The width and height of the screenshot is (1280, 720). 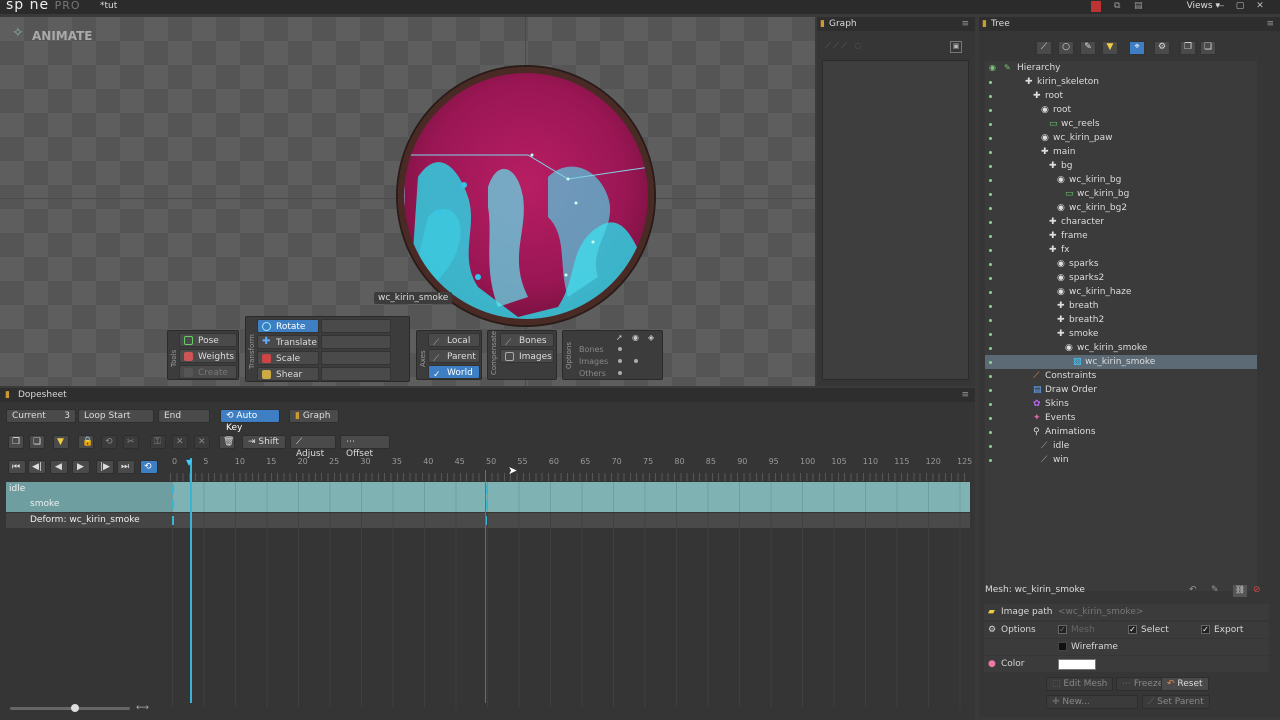 I want to click on inspector-link-icon: ⛓, so click(x=1240, y=591).